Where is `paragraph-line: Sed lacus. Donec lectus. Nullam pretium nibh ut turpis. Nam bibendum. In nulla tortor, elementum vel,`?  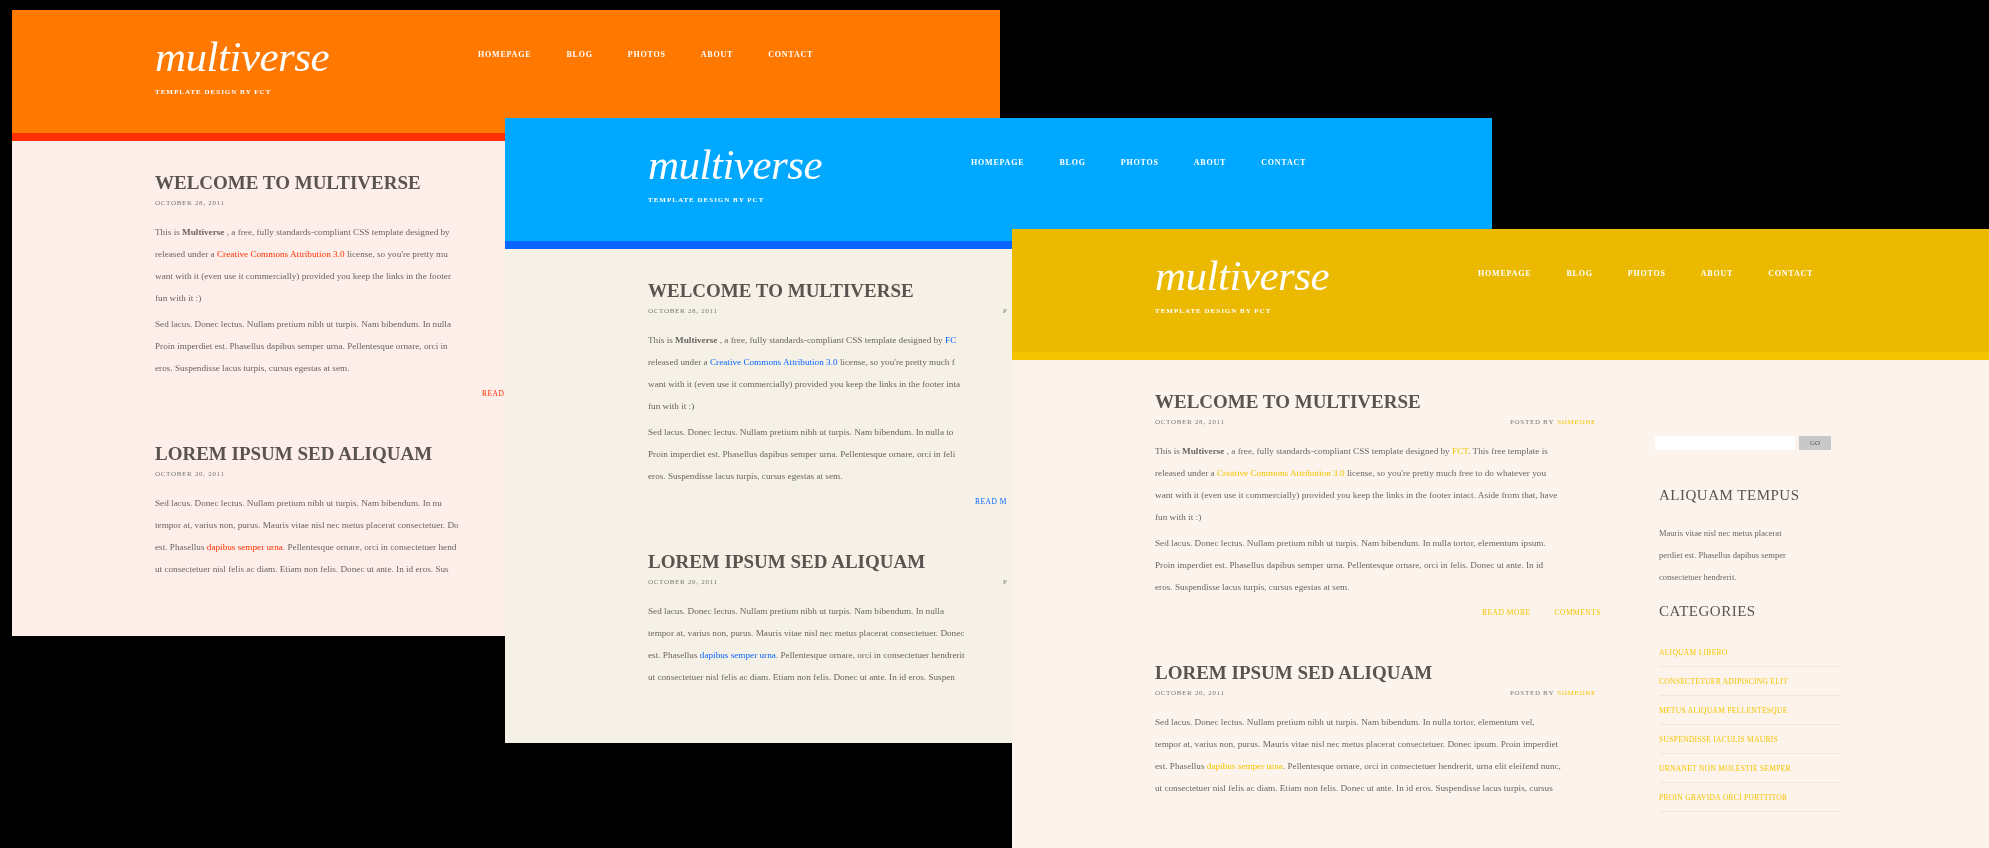 paragraph-line: Sed lacus. Donec lectus. Nullam pretium nibh ut turpis. Nam bibendum. In nulla tortor, elementum vel, is located at coordinates (1345, 722).